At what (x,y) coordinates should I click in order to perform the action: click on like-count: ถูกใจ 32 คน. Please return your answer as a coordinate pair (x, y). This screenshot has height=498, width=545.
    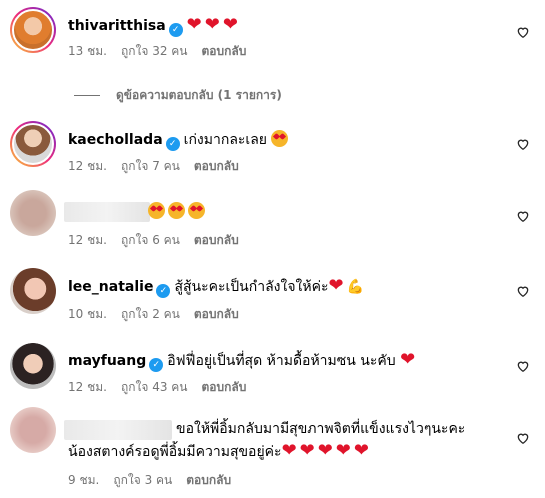
    Looking at the image, I should click on (154, 51).